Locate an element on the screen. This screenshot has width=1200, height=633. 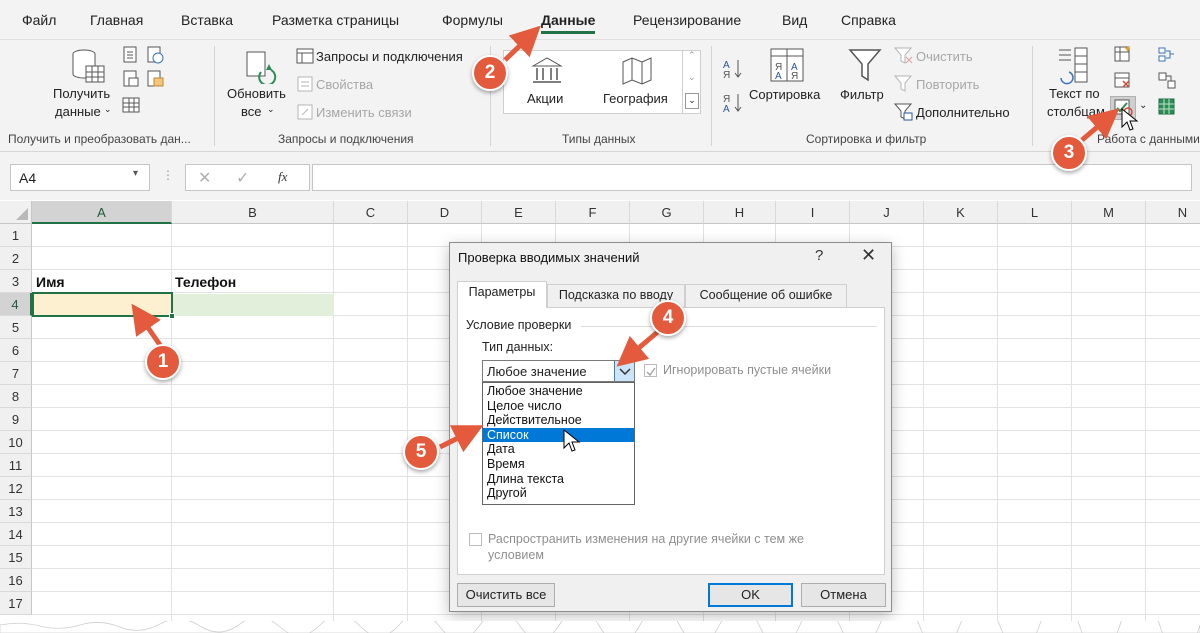
annotation-badge-5: 5 is located at coordinates (421, 452).